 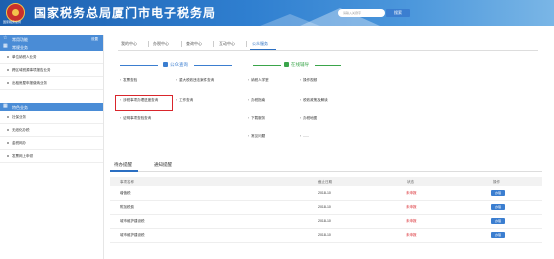 I want to click on column-header: 截止日期, so click(x=325, y=181).